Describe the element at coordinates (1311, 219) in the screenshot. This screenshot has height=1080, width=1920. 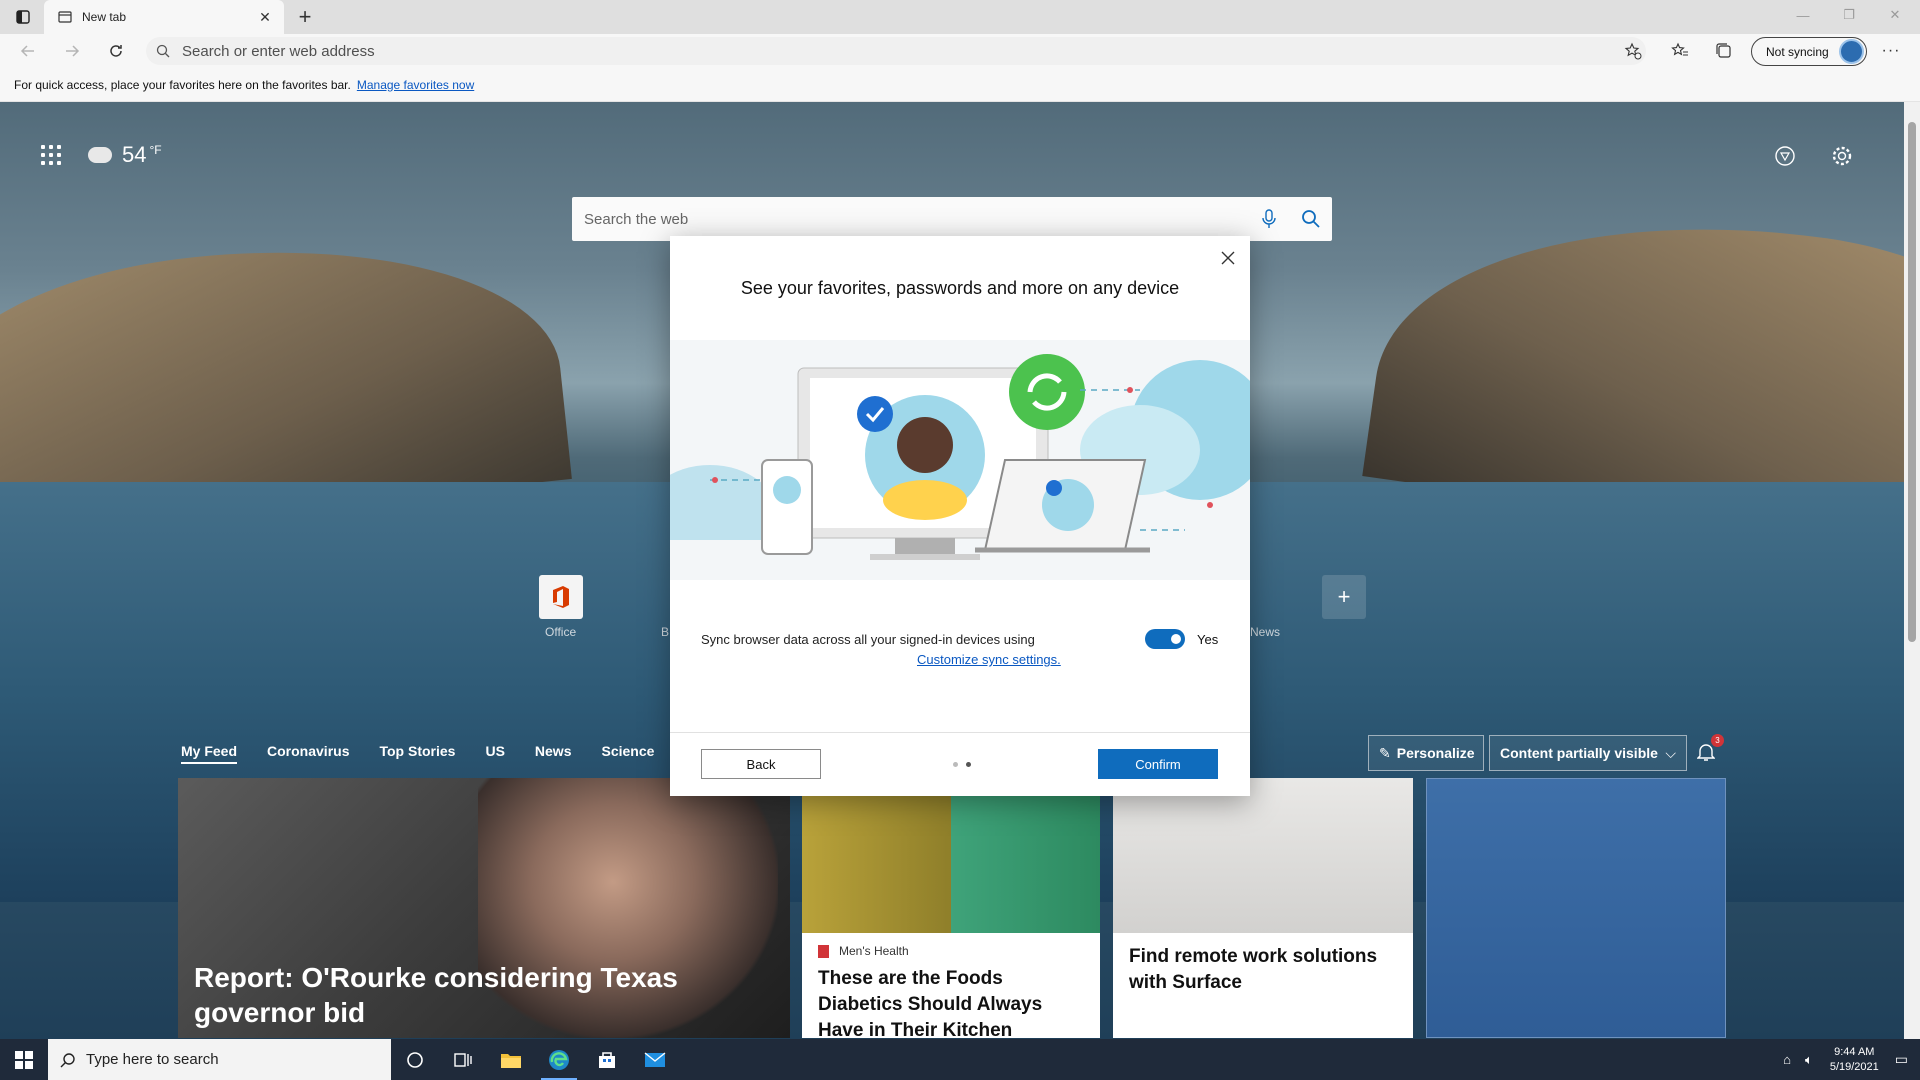
I see `search-submit-icon` at that location.